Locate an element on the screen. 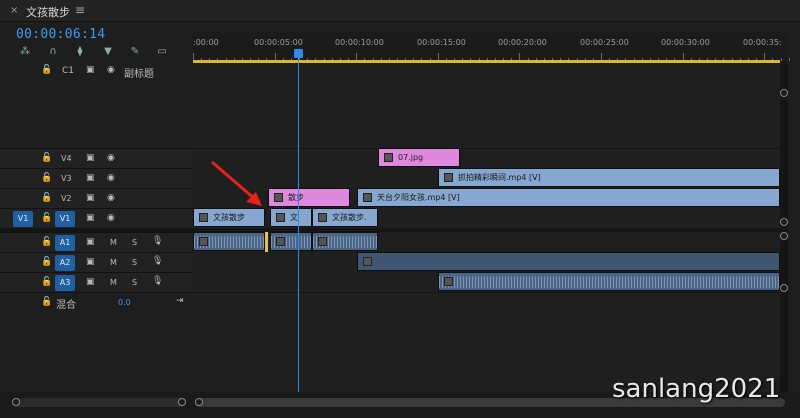 The width and height of the screenshot is (800, 418). source-patch-v1: V1 is located at coordinates (23, 219).